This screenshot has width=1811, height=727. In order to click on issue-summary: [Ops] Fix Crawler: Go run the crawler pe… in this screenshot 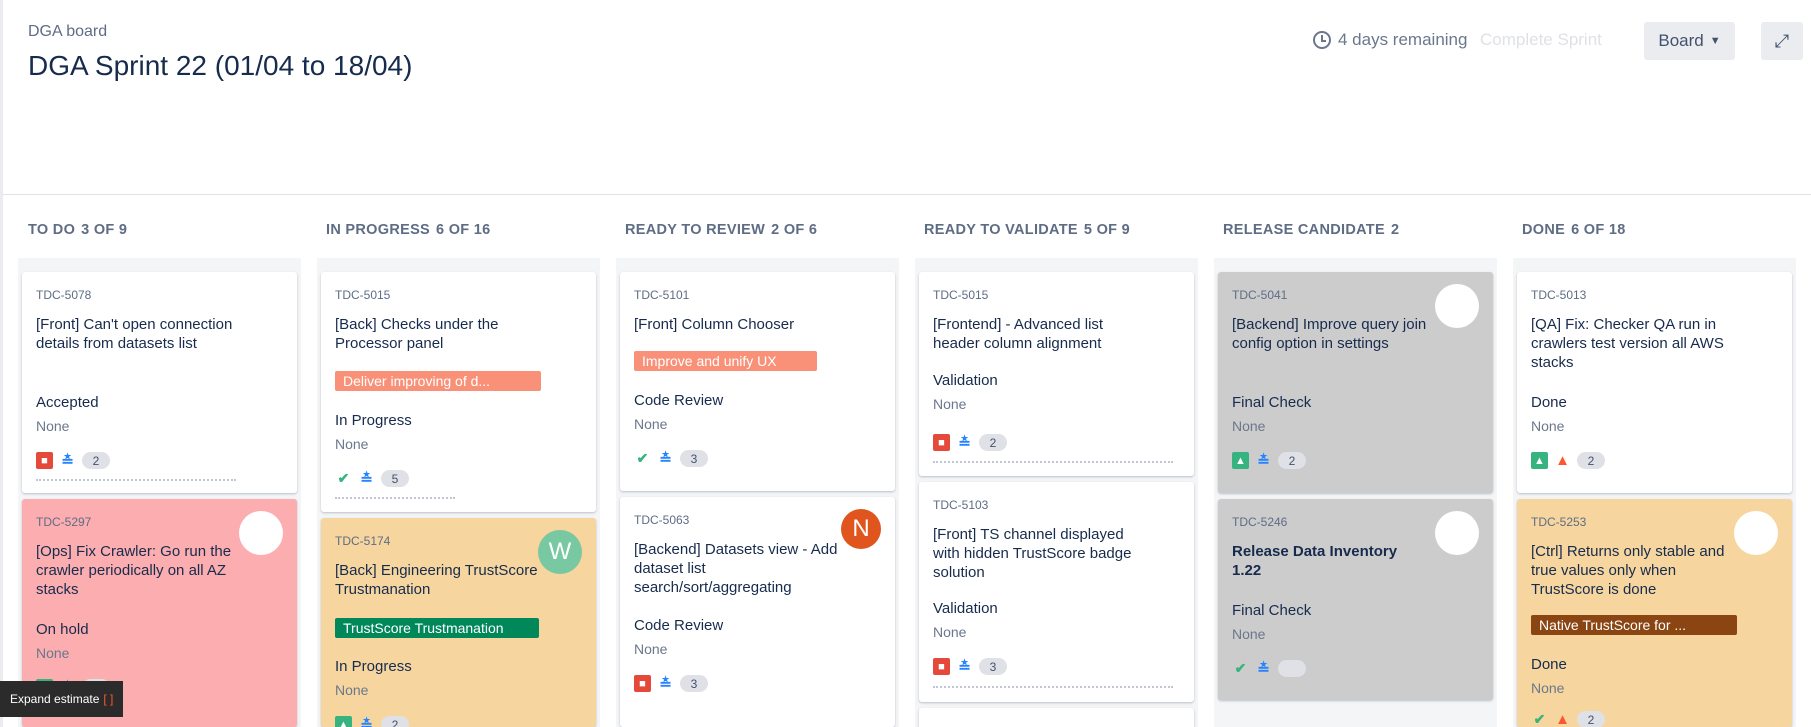, I will do `click(134, 570)`.